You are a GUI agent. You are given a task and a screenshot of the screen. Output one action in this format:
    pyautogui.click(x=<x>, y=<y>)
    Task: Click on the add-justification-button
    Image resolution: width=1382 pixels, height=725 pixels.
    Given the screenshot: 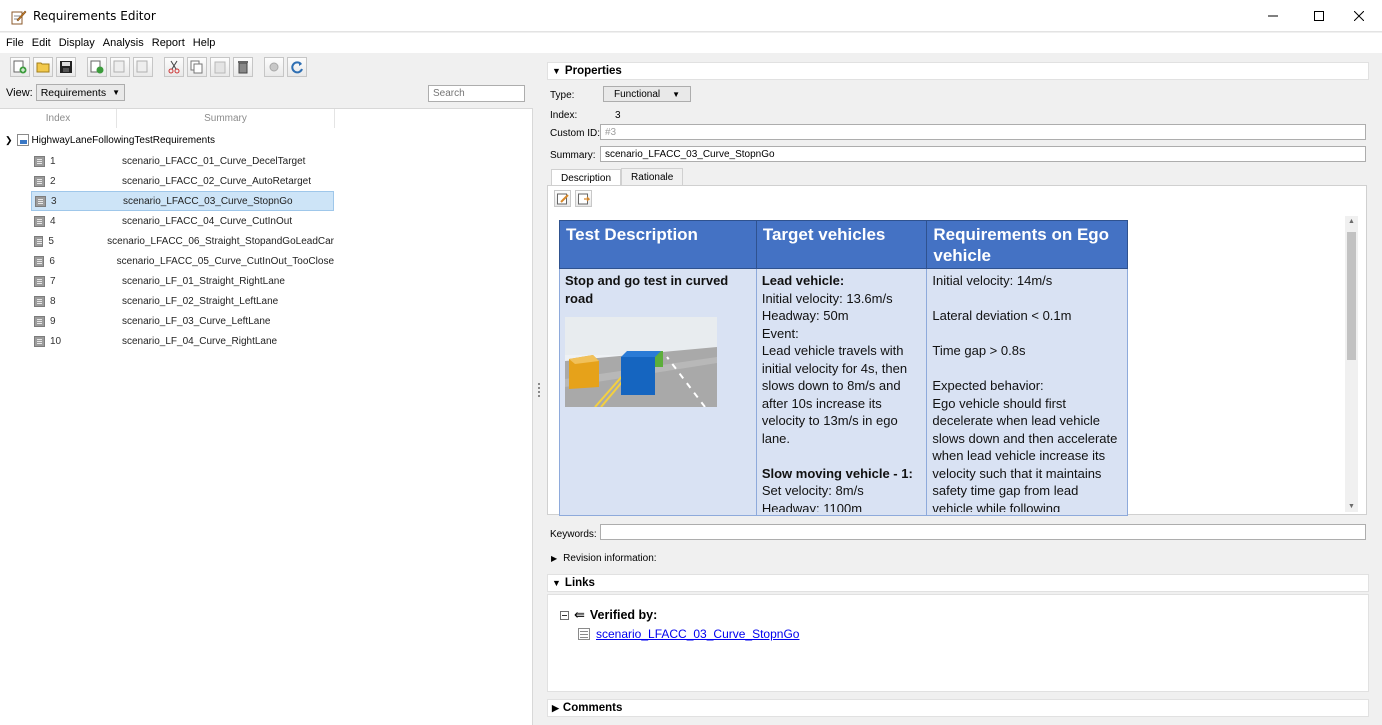 What is the action you would take?
    pyautogui.click(x=143, y=67)
    